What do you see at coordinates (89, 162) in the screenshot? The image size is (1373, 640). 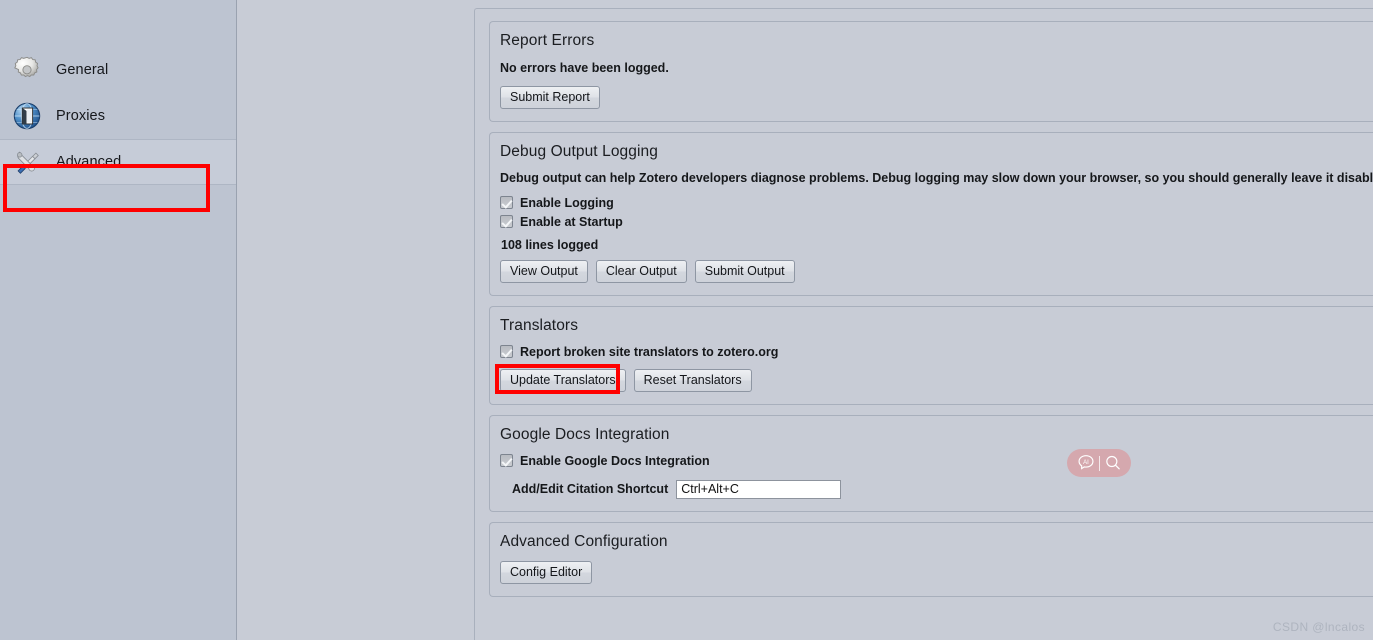 I see `sidebar-item-label: Advanced` at bounding box center [89, 162].